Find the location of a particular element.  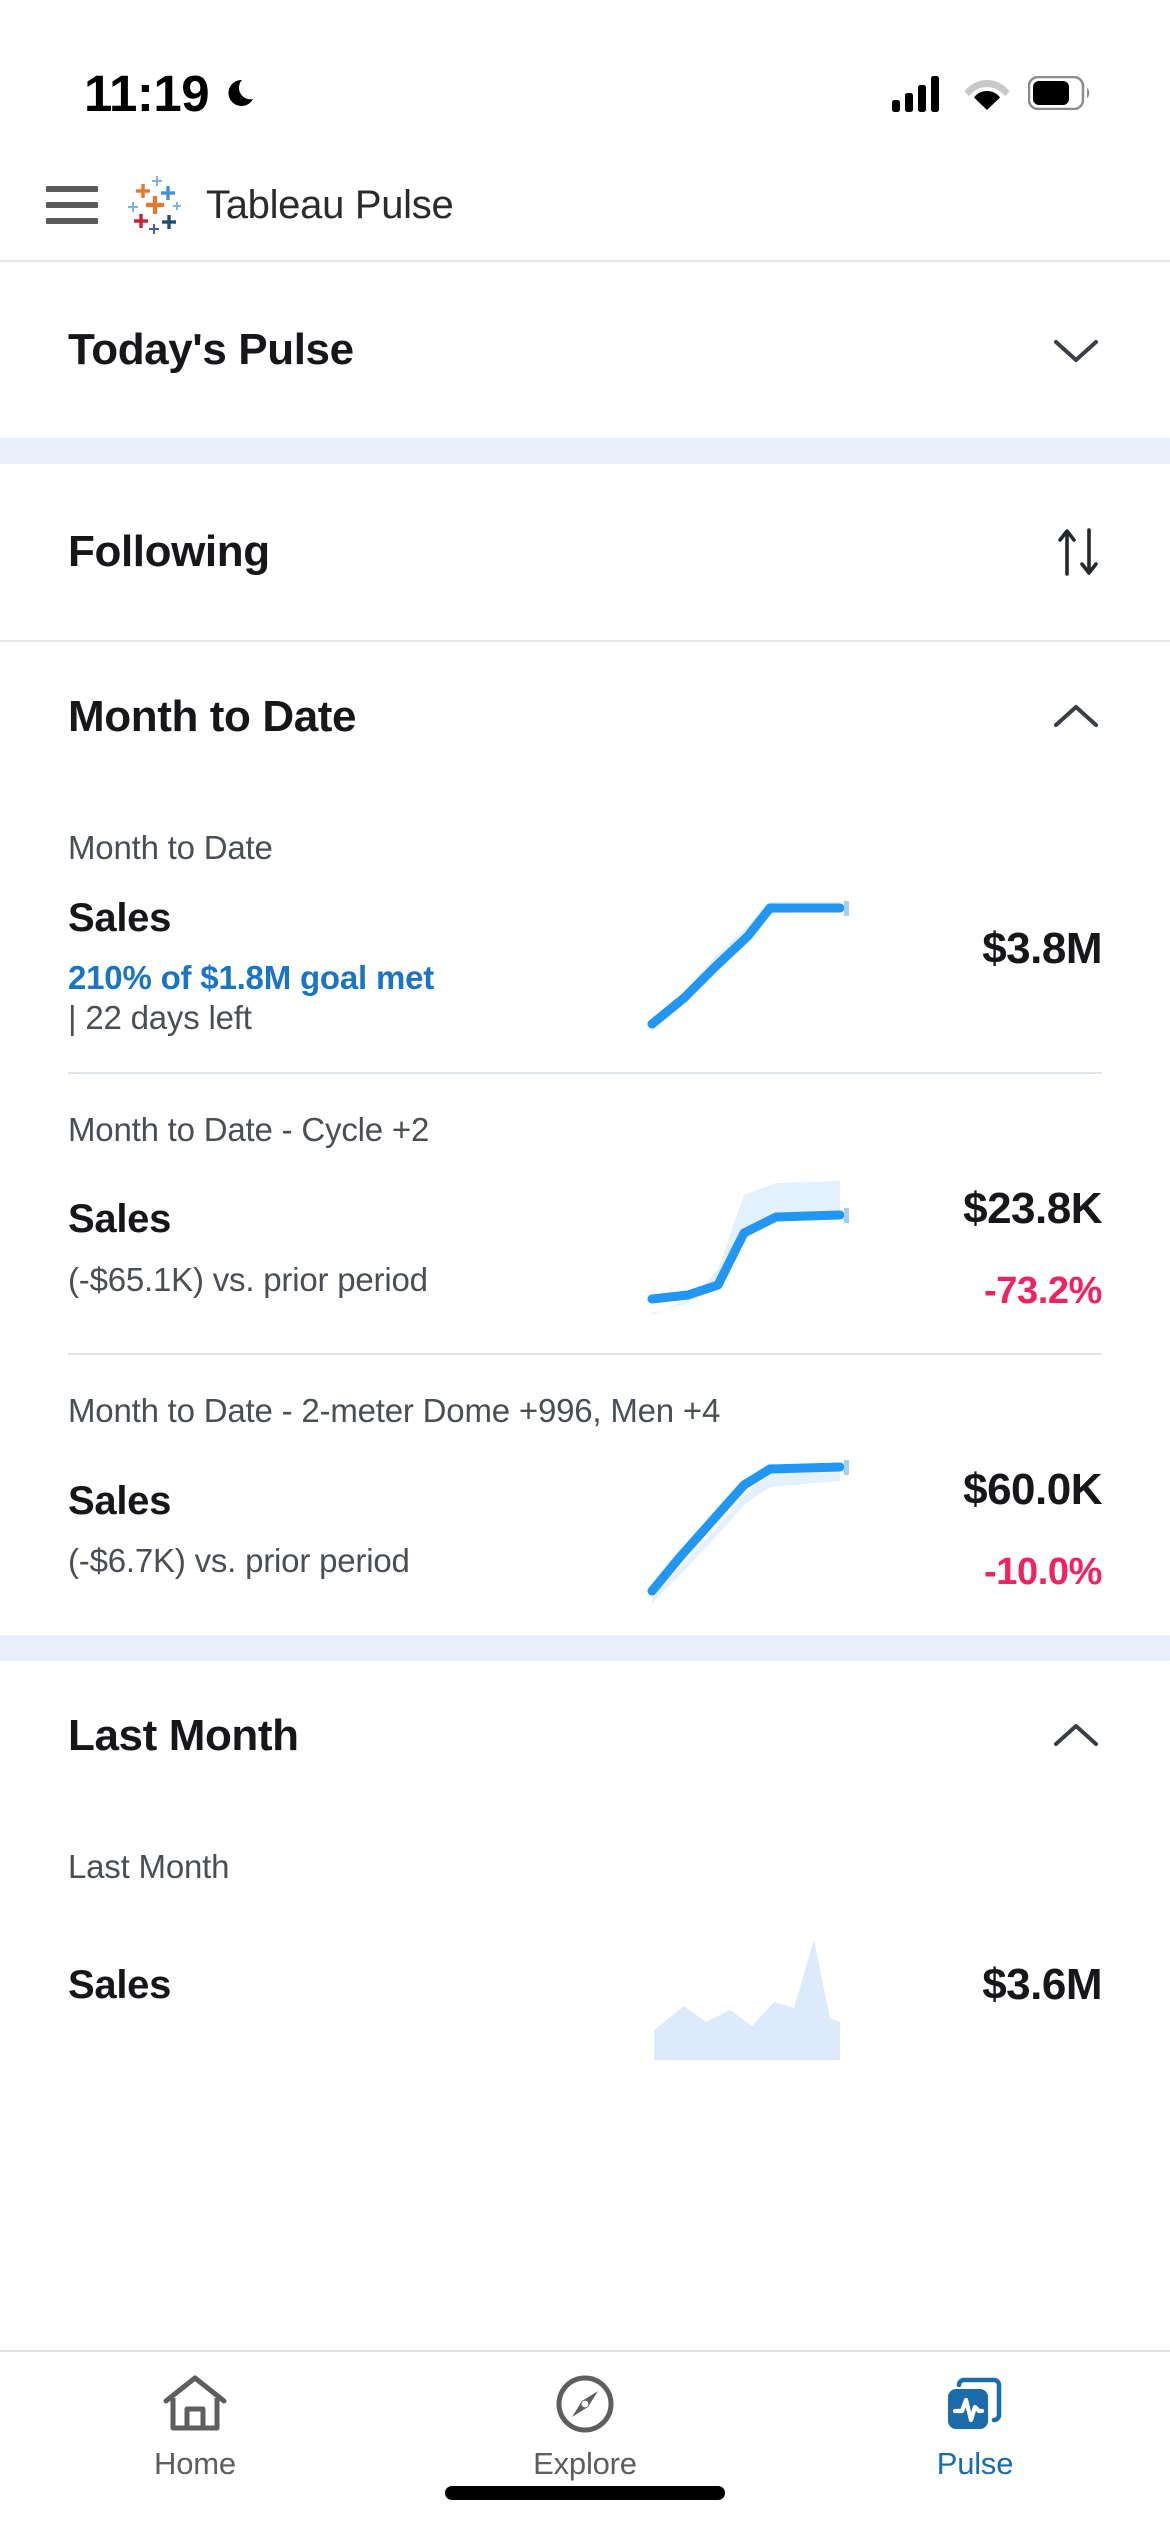

metric-text-block: Sales (-$6.7K) vs. prior period is located at coordinates (352, 1530).